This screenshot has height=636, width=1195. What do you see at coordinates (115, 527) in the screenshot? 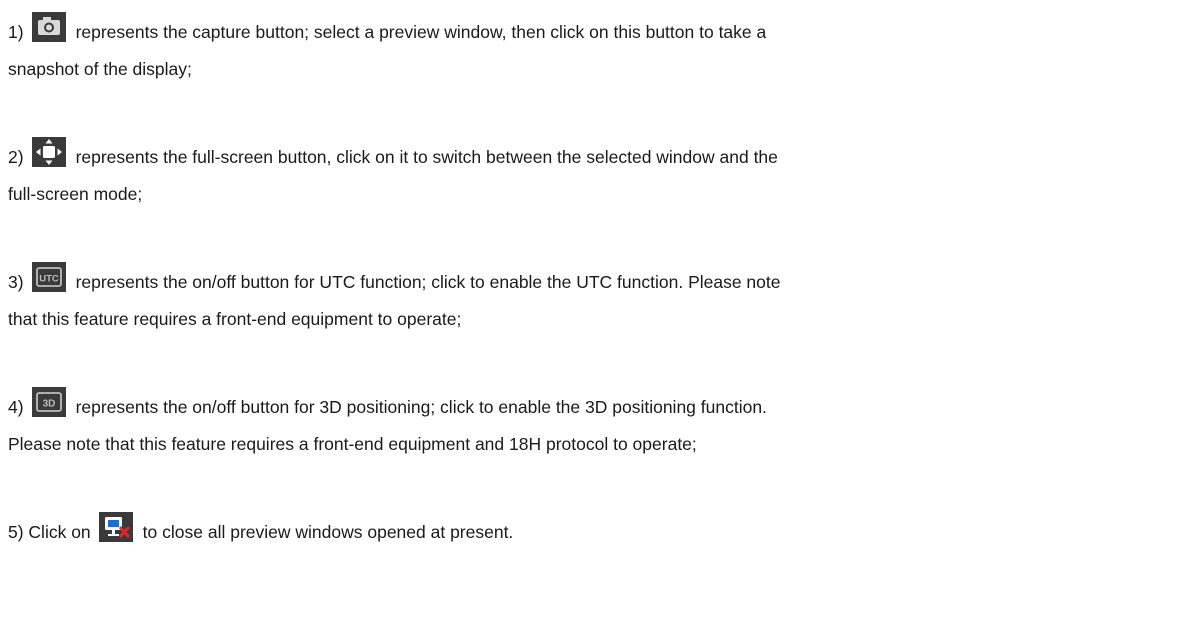
I see `close-all-preview-icon` at bounding box center [115, 527].